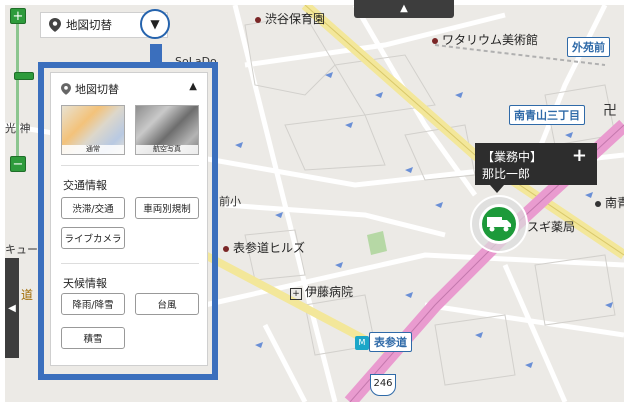 This screenshot has height=408, width=630. I want to click on zoom-slider: + −, so click(22, 90).